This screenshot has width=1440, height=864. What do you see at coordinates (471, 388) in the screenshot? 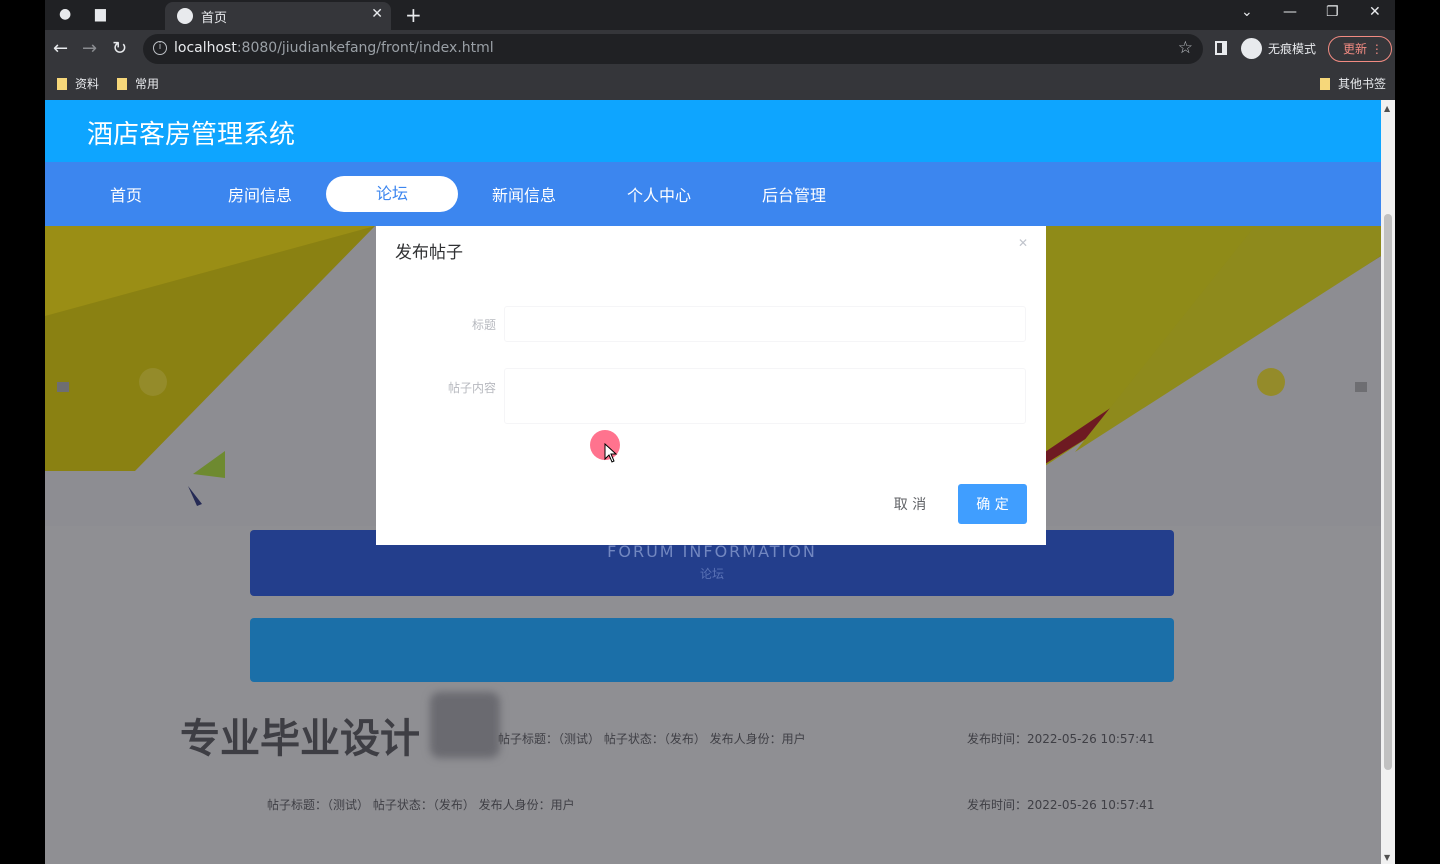
I see `content-label: 帖子内容` at bounding box center [471, 388].